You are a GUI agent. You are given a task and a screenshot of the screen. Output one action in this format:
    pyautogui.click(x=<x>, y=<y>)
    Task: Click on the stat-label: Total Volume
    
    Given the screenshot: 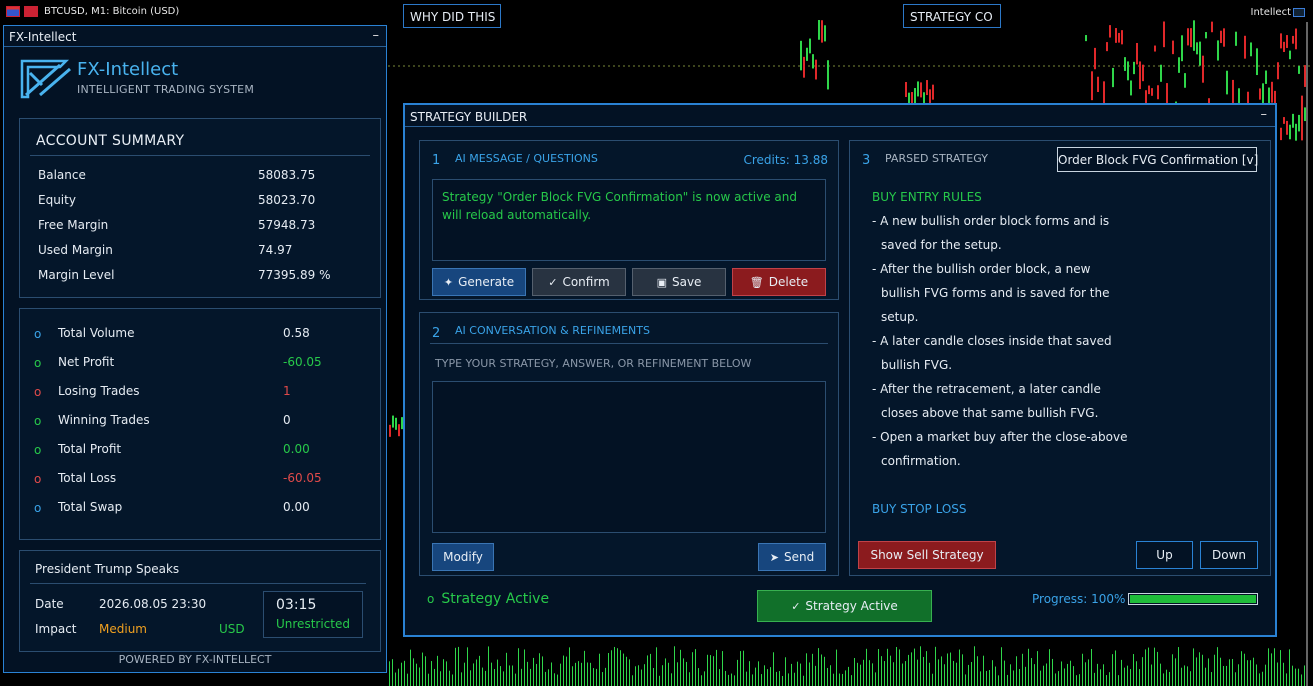 What is the action you would take?
    pyautogui.click(x=96, y=333)
    